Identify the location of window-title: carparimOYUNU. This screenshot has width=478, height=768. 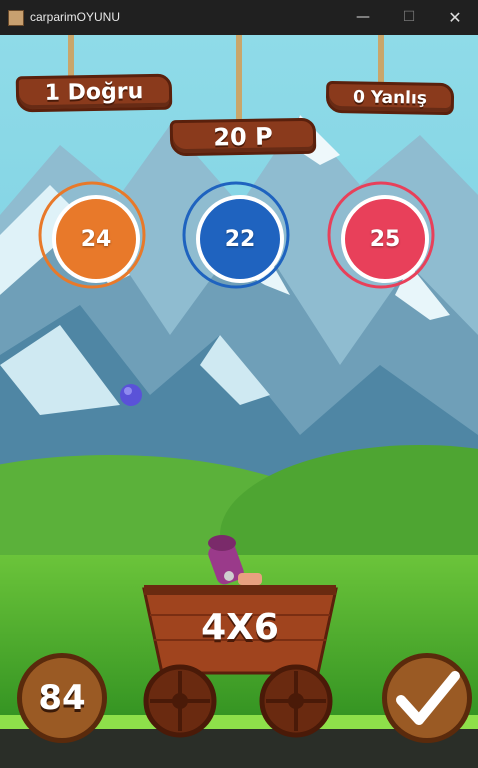
(75, 17).